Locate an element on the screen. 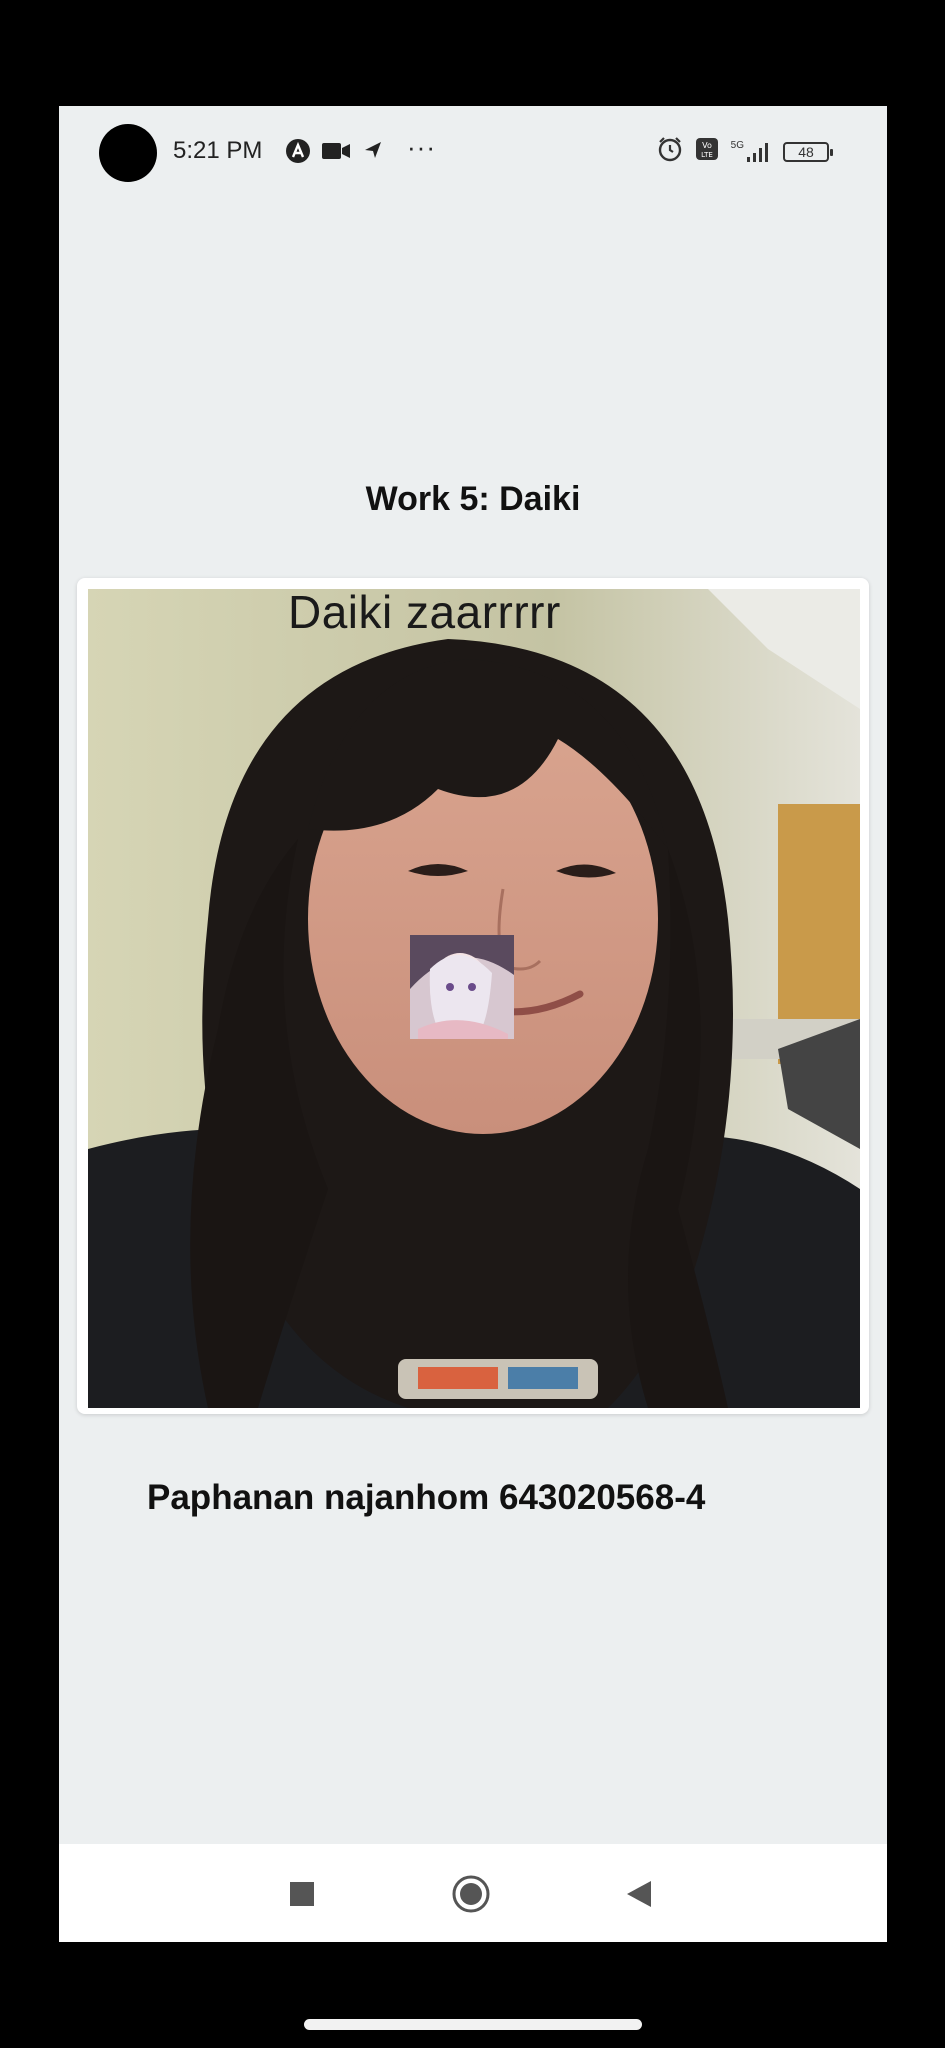 The height and width of the screenshot is (2048, 945). overflow-dots: ··· is located at coordinates (421, 147).